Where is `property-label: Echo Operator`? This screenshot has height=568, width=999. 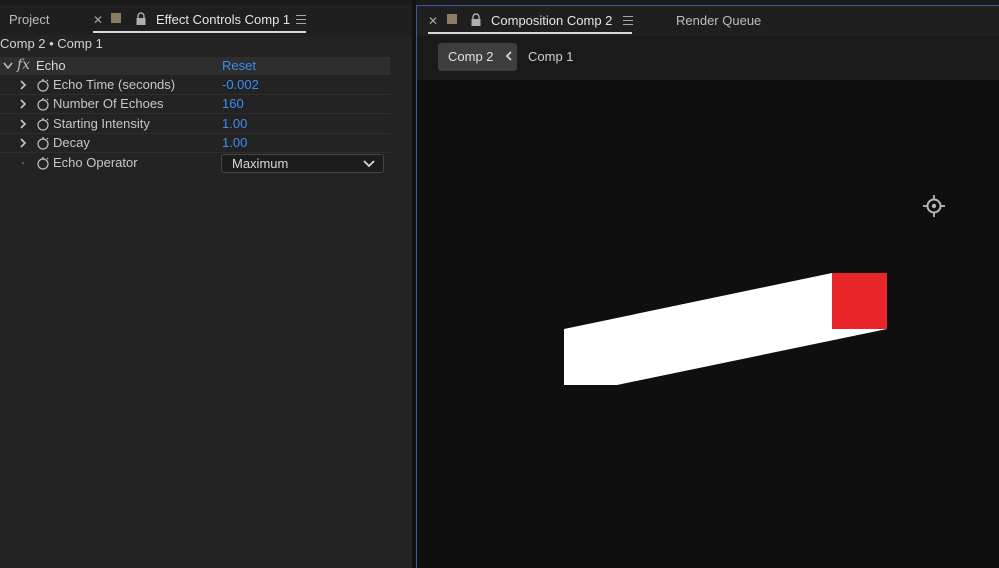 property-label: Echo Operator is located at coordinates (95, 162).